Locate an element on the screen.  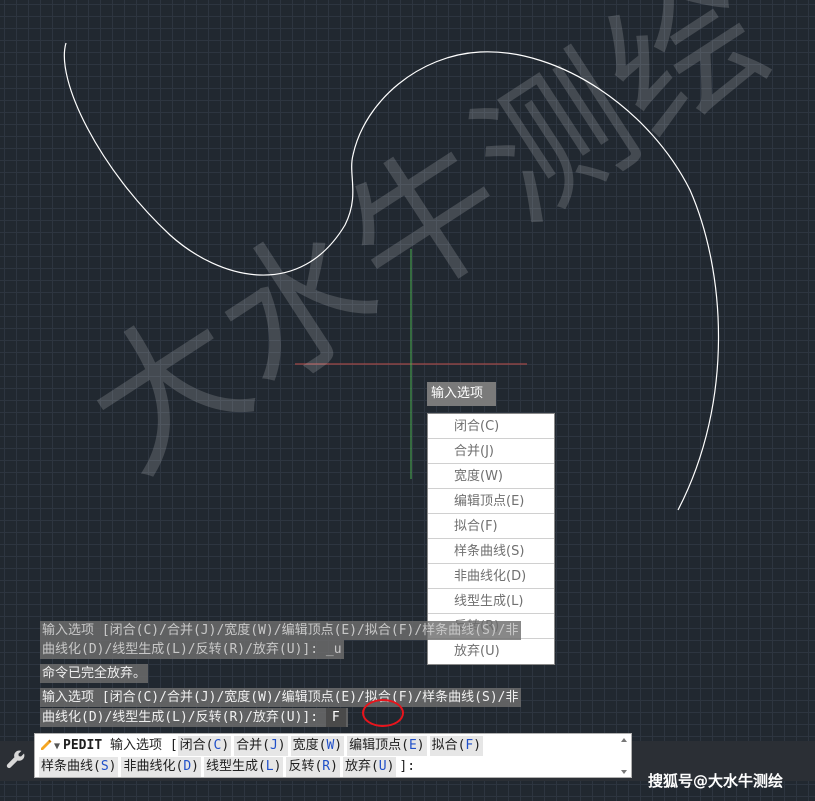
option-label: 线型生成( is located at coordinates (235, 766).